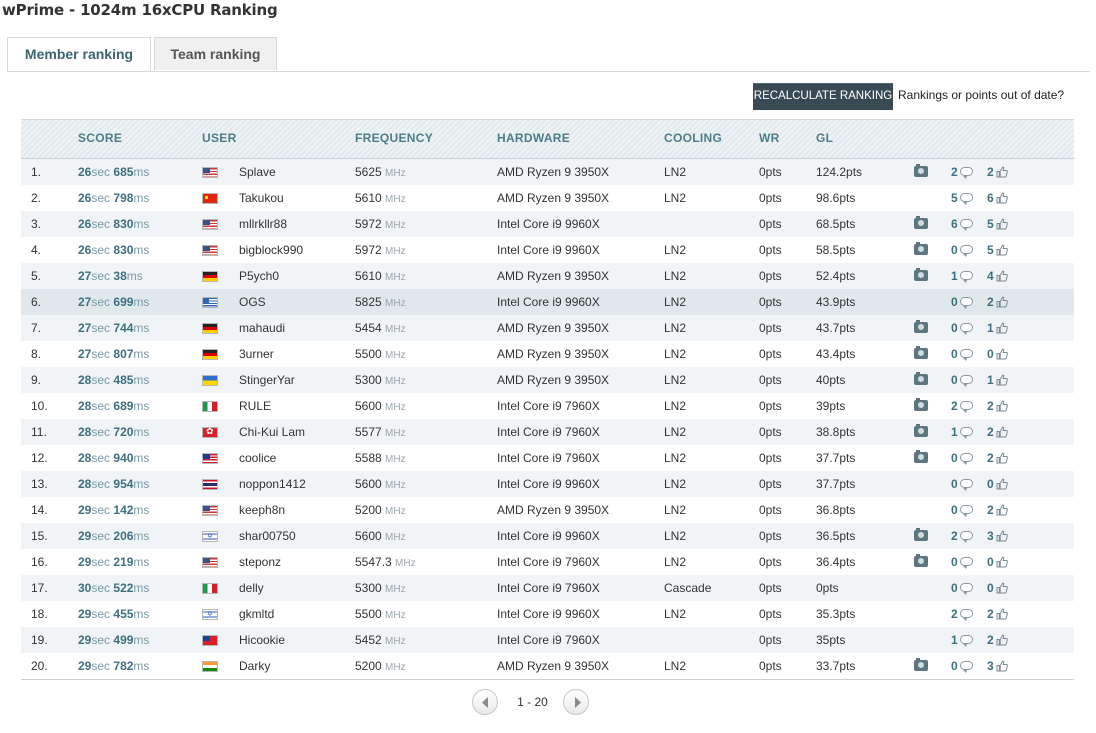  I want to click on user-link: mahaudi, so click(262, 328).